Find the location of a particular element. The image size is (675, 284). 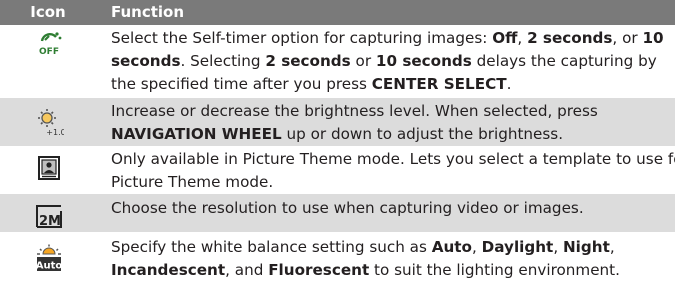

bold-term: Night is located at coordinates (586, 247).